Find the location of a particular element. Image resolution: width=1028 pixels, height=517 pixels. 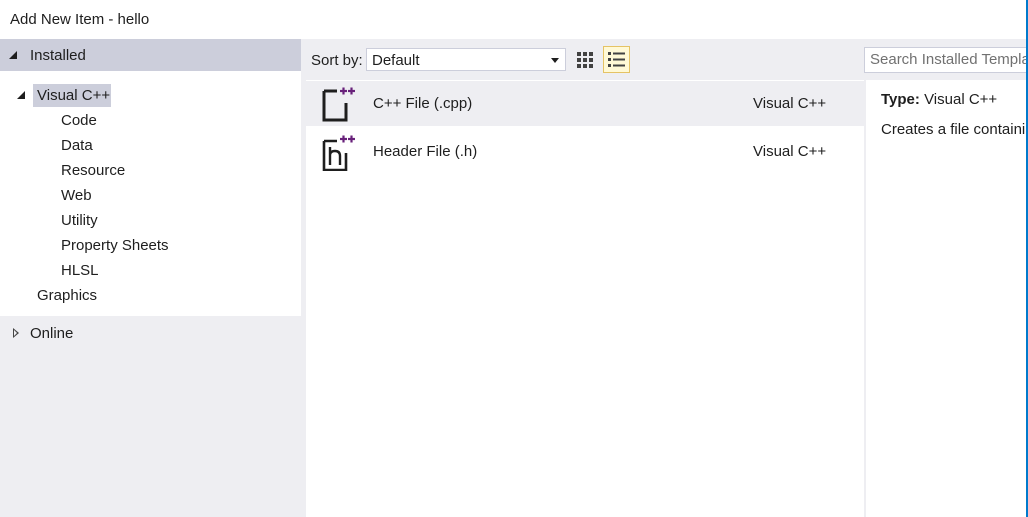

installed-node: Installed is located at coordinates (150, 55).